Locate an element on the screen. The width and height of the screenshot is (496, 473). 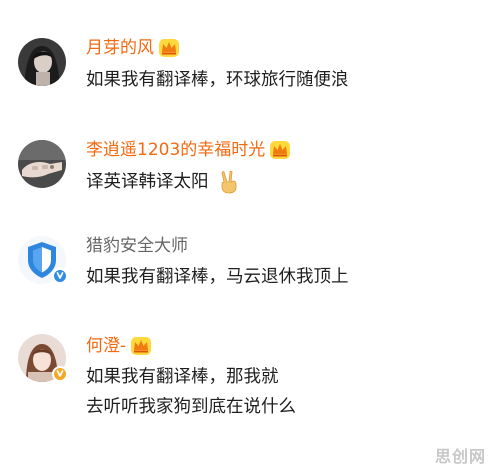
username-row: 李逍遥1203的幸福时光 is located at coordinates (188, 150).